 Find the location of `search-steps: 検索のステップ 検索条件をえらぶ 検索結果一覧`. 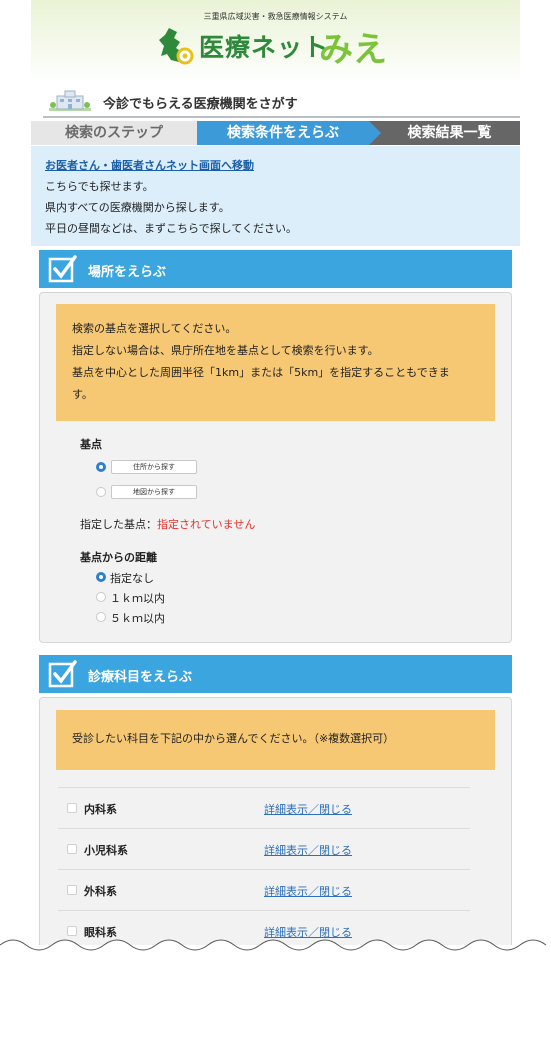

search-steps: 検索のステップ 検索条件をえらぶ 検索結果一覧 is located at coordinates (275, 133).